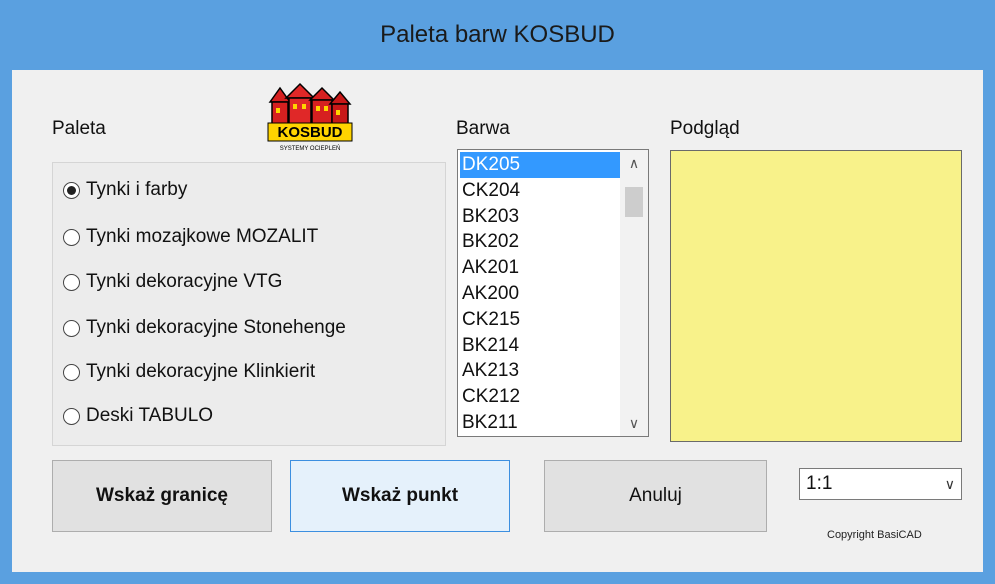 This screenshot has height=584, width=995. What do you see at coordinates (880, 484) in the screenshot?
I see `scale-dropdown: 1:1 ∨` at bounding box center [880, 484].